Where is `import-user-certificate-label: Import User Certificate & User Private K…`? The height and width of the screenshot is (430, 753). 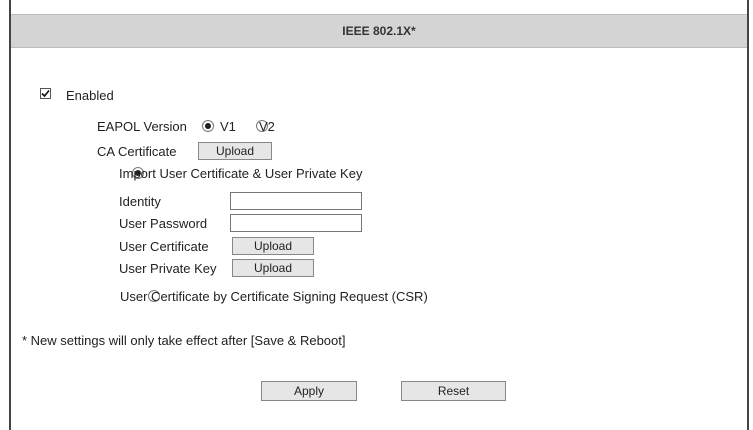 import-user-certificate-label: Import User Certificate & User Private K… is located at coordinates (241, 173).